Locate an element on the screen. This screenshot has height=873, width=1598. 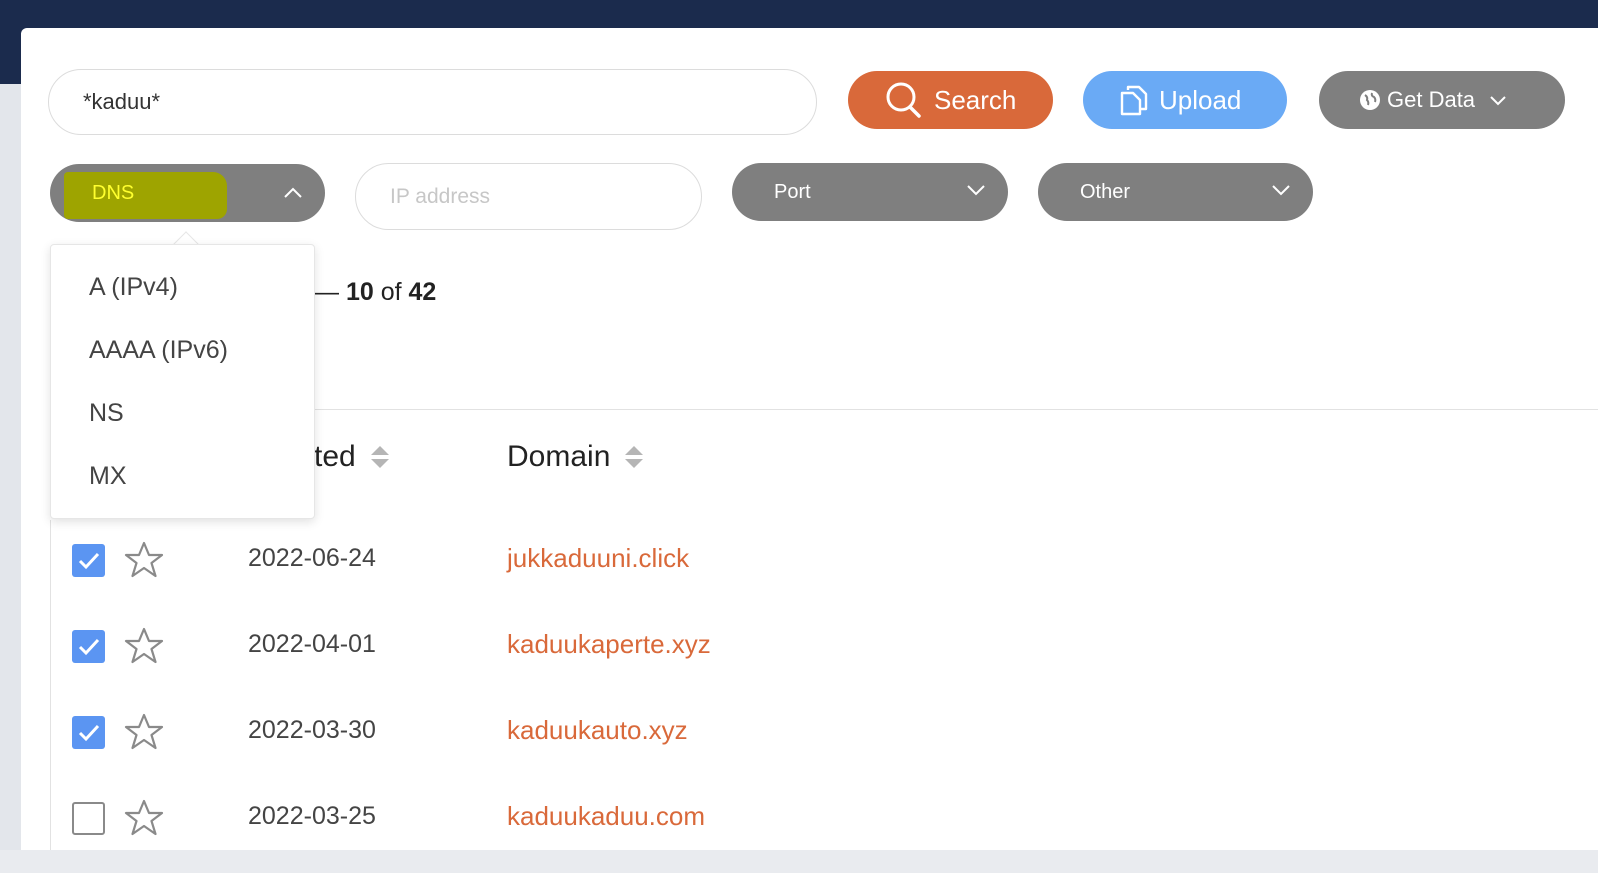
row-domain-link: jukkaduuni.click is located at coordinates (598, 558).